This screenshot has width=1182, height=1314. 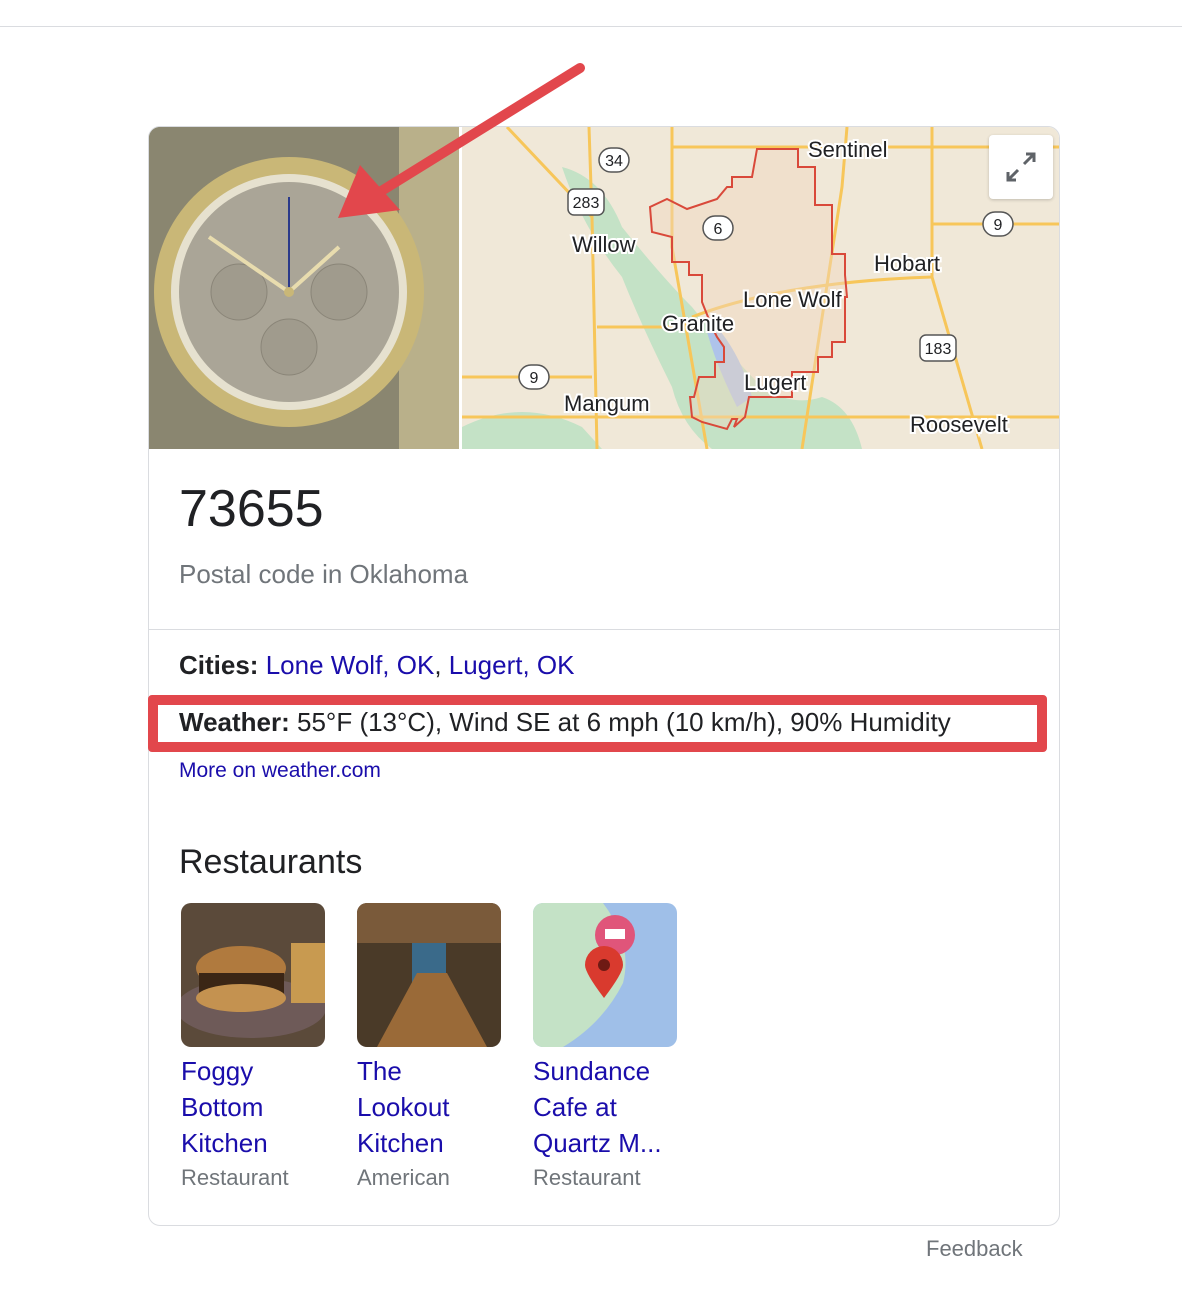 What do you see at coordinates (324, 574) in the screenshot?
I see `page-subtitle: Postal code in Oklahoma` at bounding box center [324, 574].